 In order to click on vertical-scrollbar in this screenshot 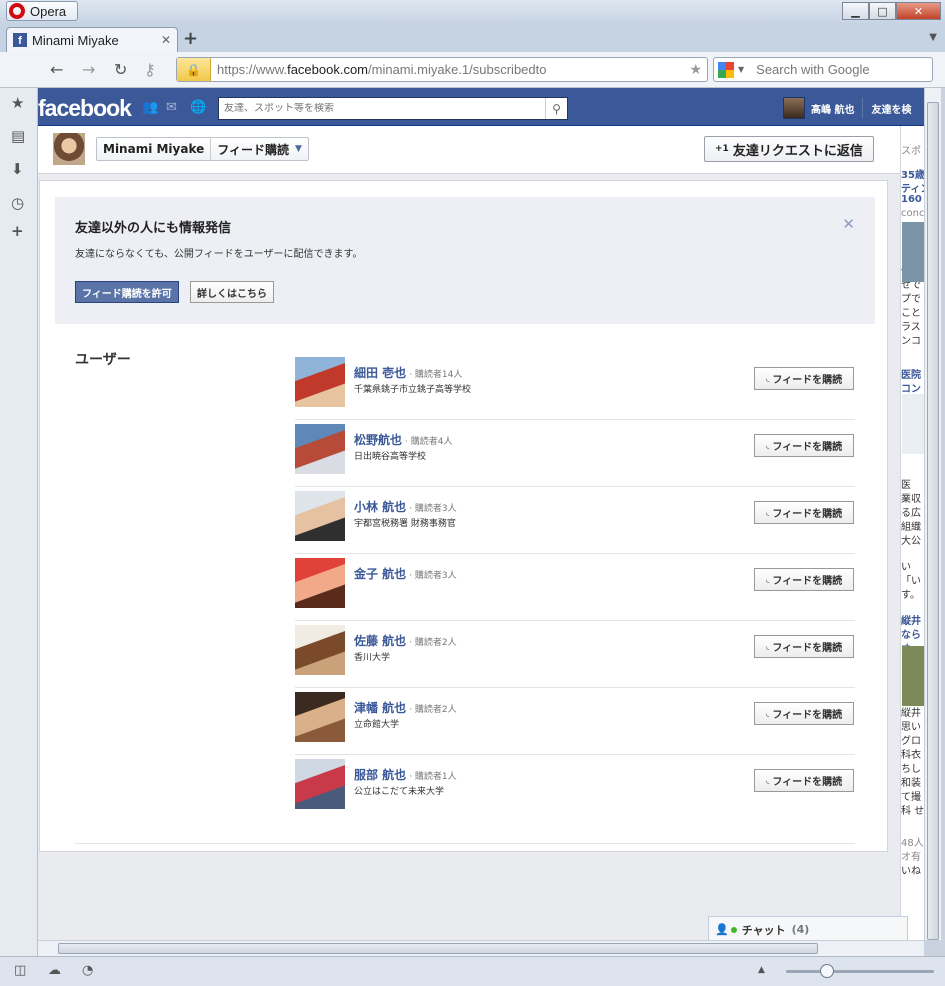, I will do `click(932, 514)`.